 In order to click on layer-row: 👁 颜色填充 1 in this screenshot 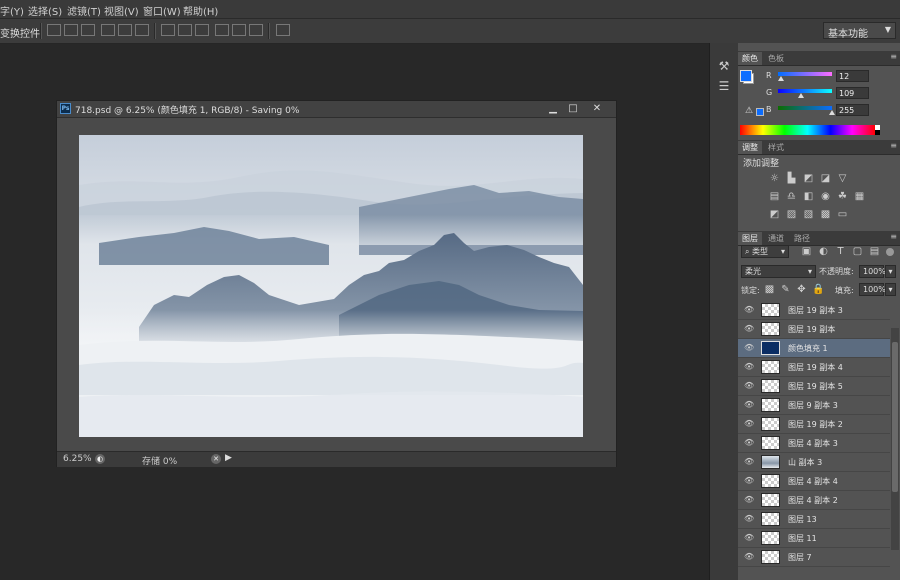, I will do `click(814, 348)`.